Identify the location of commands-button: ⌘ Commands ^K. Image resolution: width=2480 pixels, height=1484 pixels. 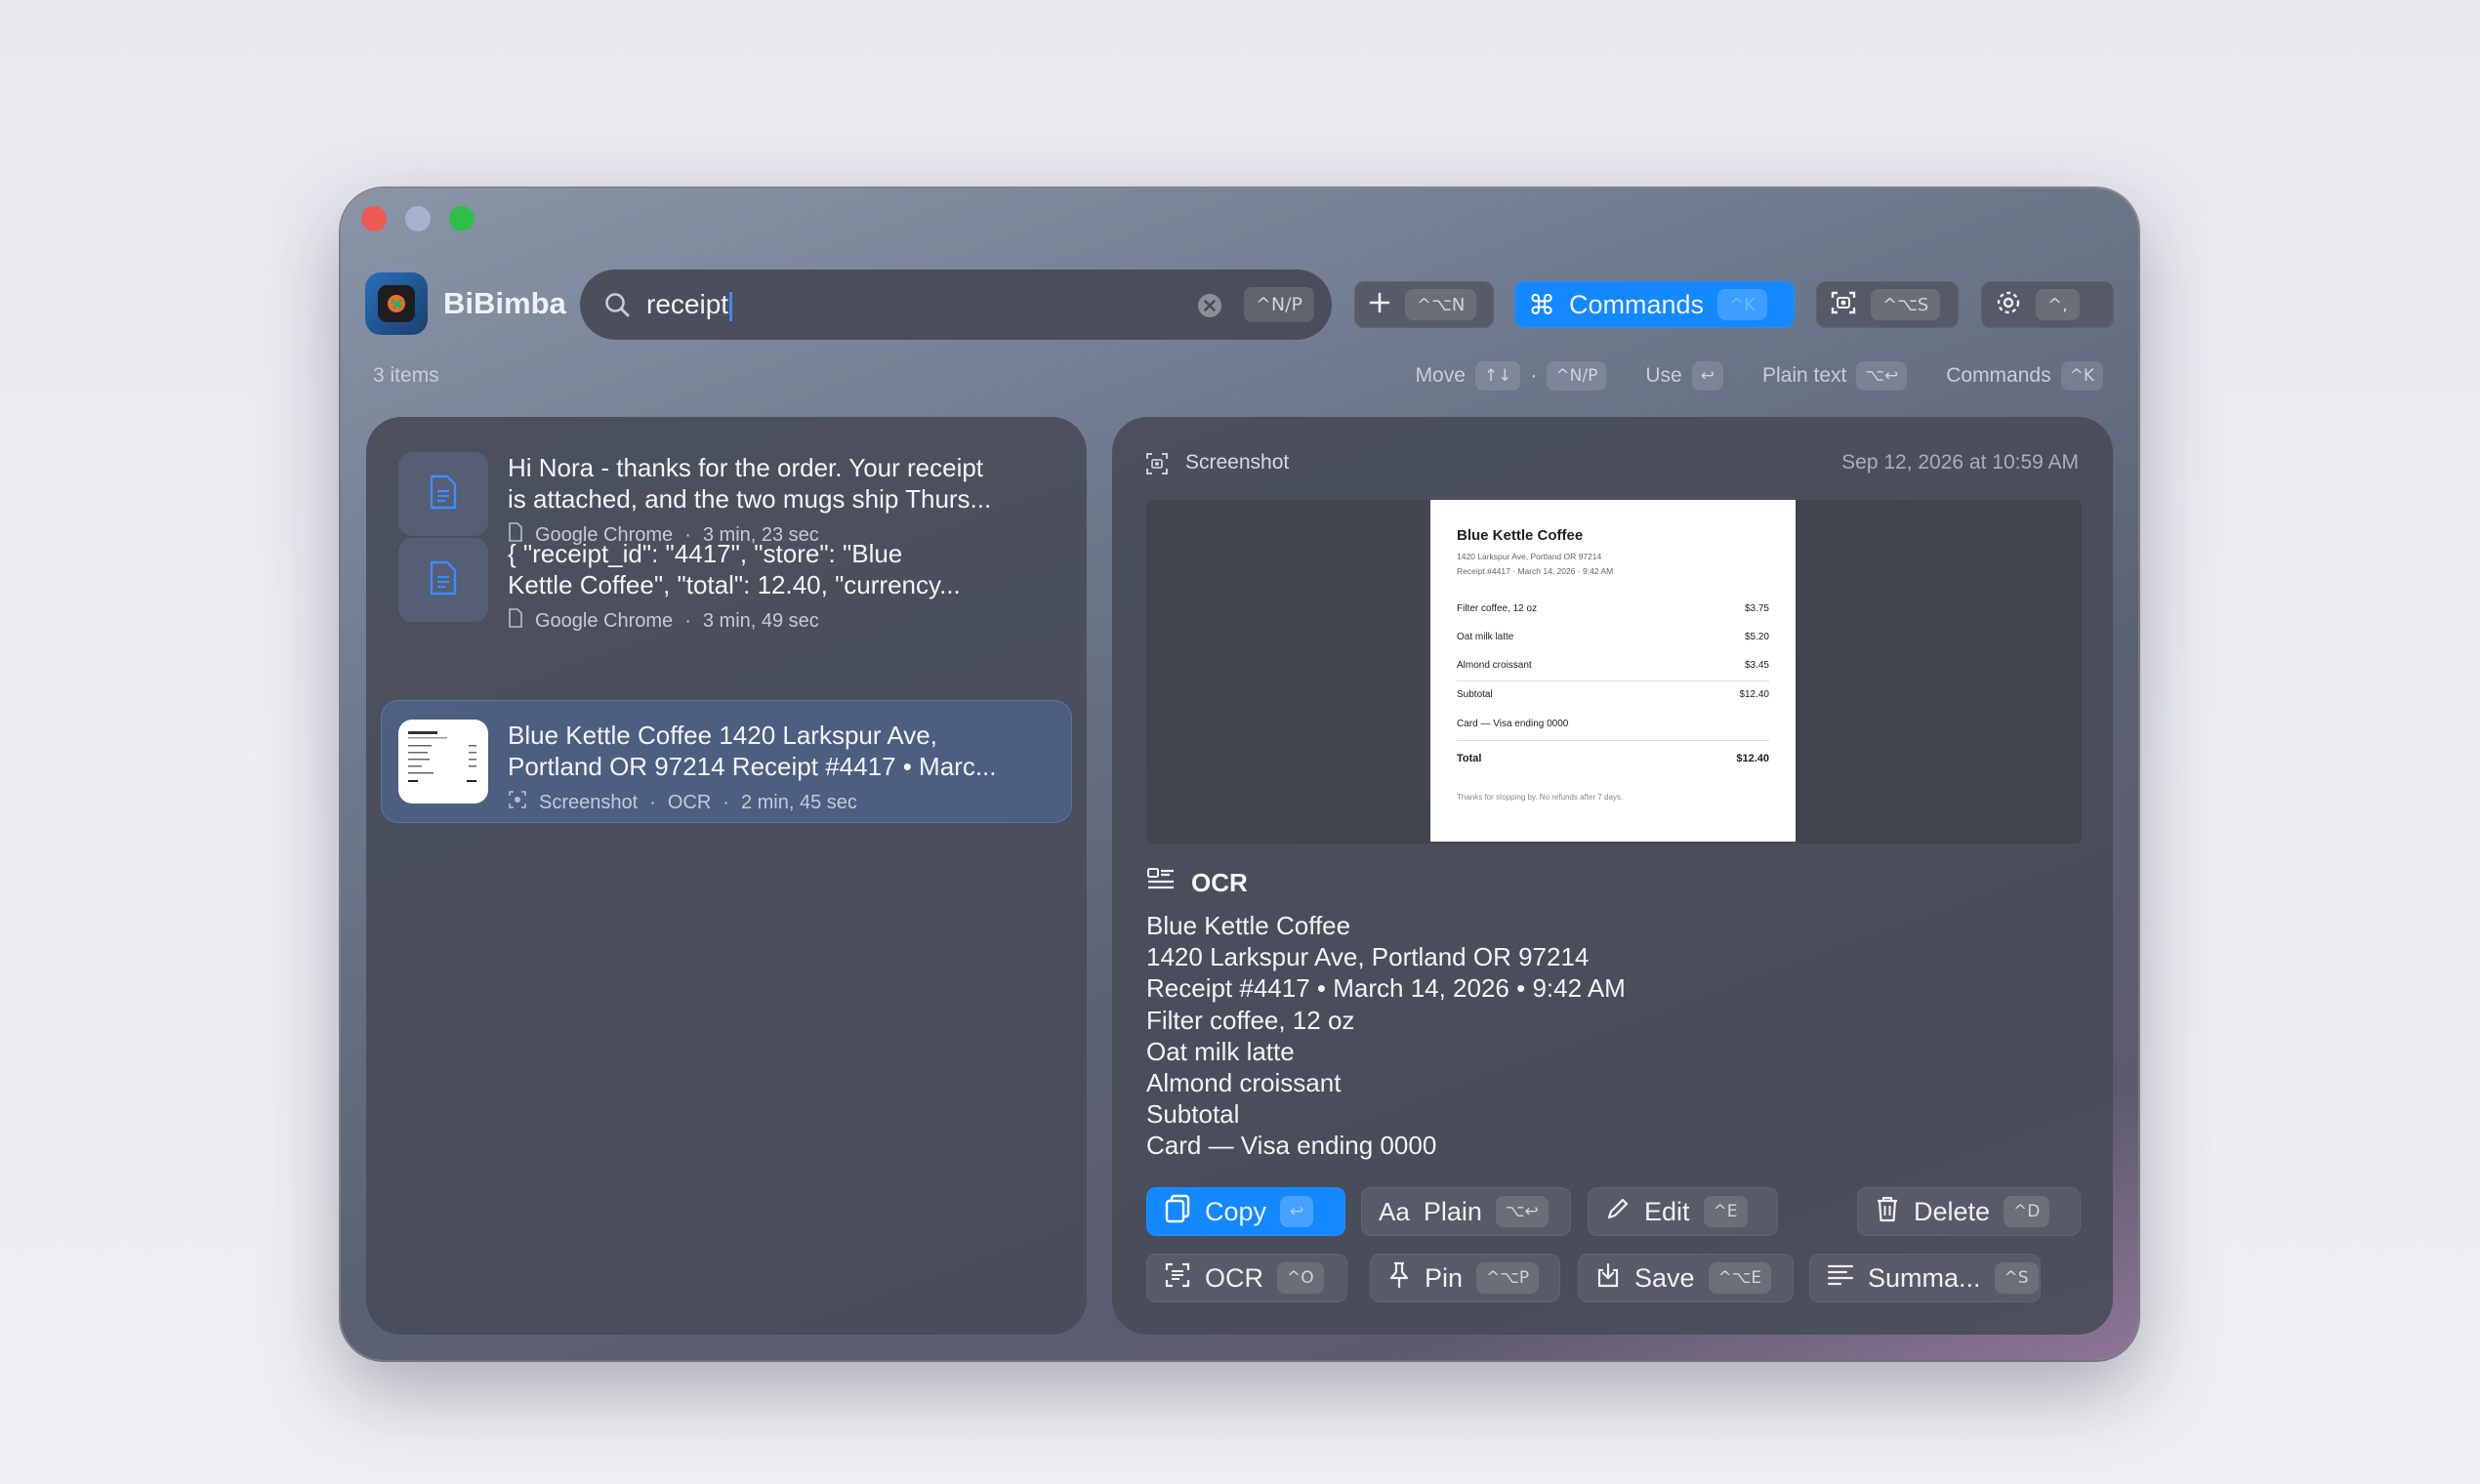
(1654, 305).